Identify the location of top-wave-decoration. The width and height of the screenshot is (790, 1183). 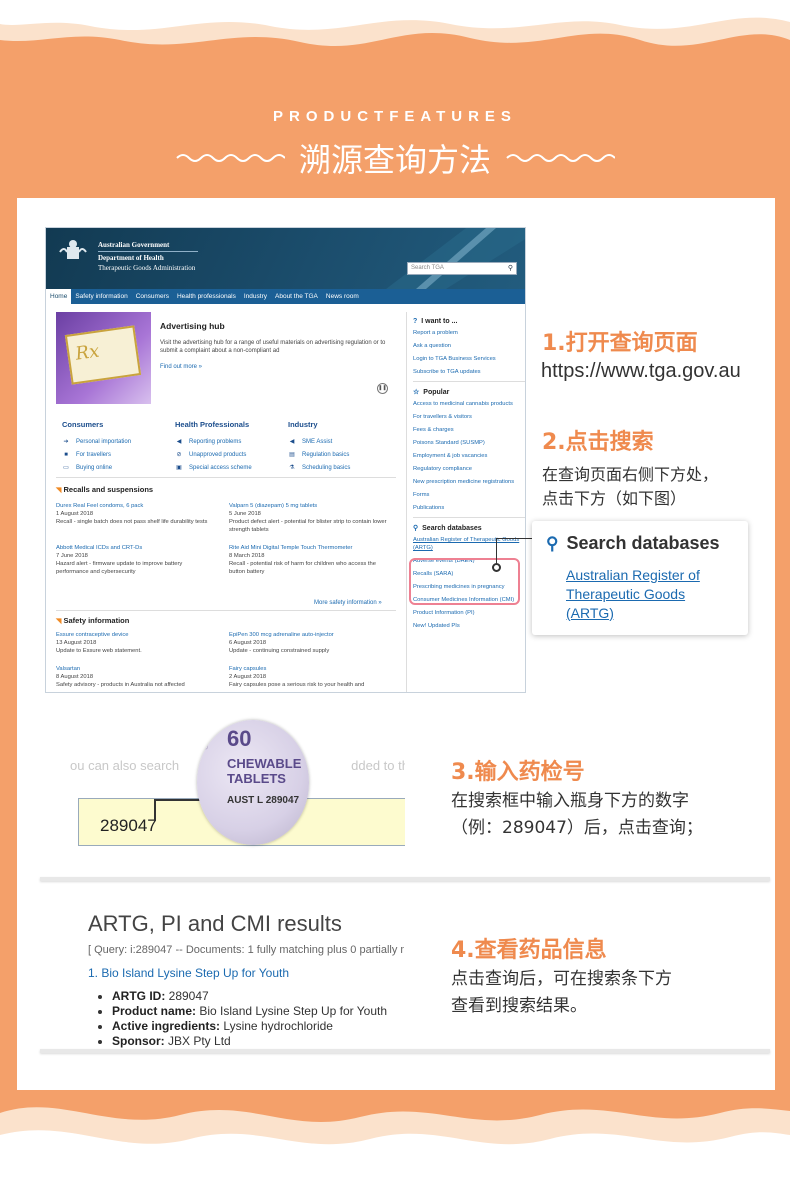
(395, 23).